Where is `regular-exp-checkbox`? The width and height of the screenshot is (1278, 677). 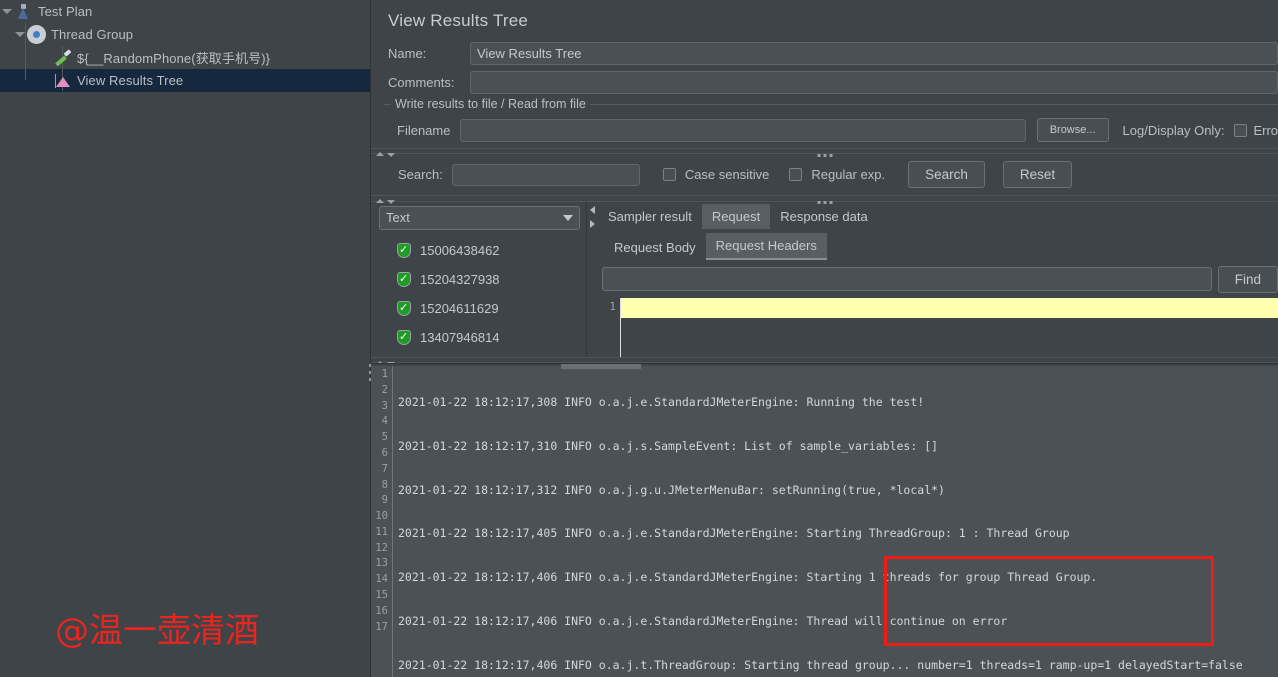 regular-exp-checkbox is located at coordinates (796, 175).